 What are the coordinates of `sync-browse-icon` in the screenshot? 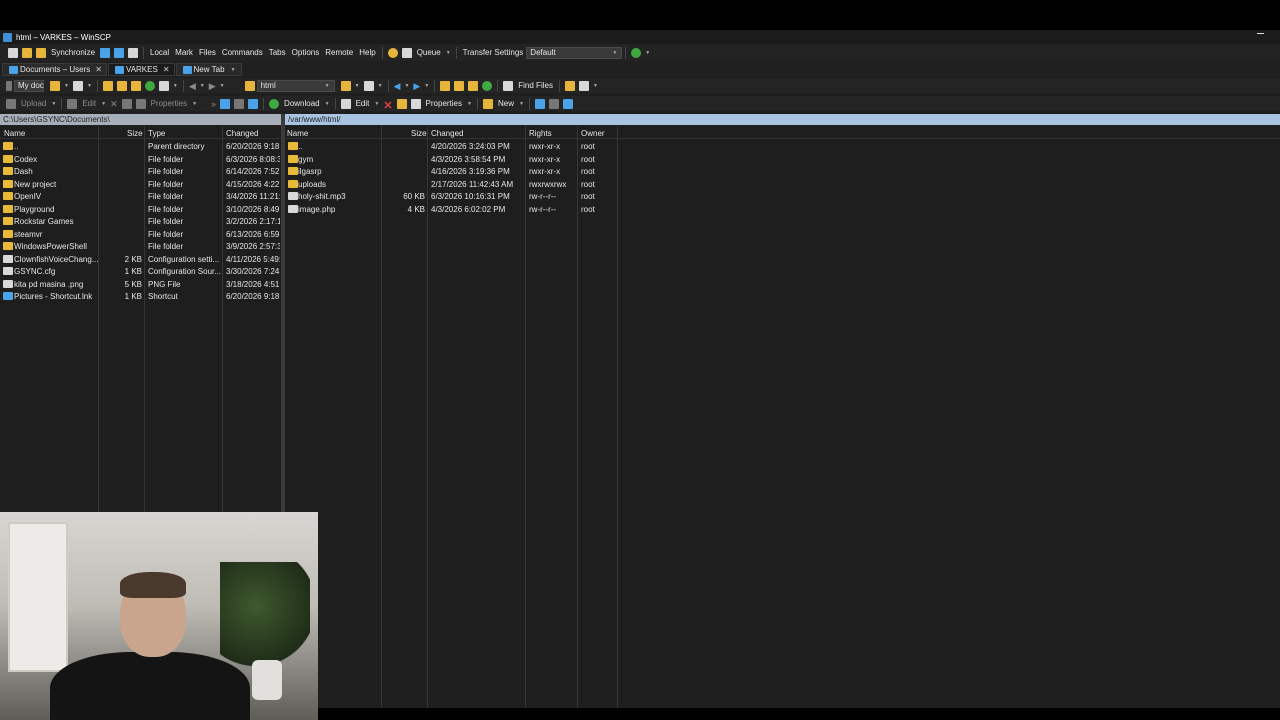 It's located at (636, 52).